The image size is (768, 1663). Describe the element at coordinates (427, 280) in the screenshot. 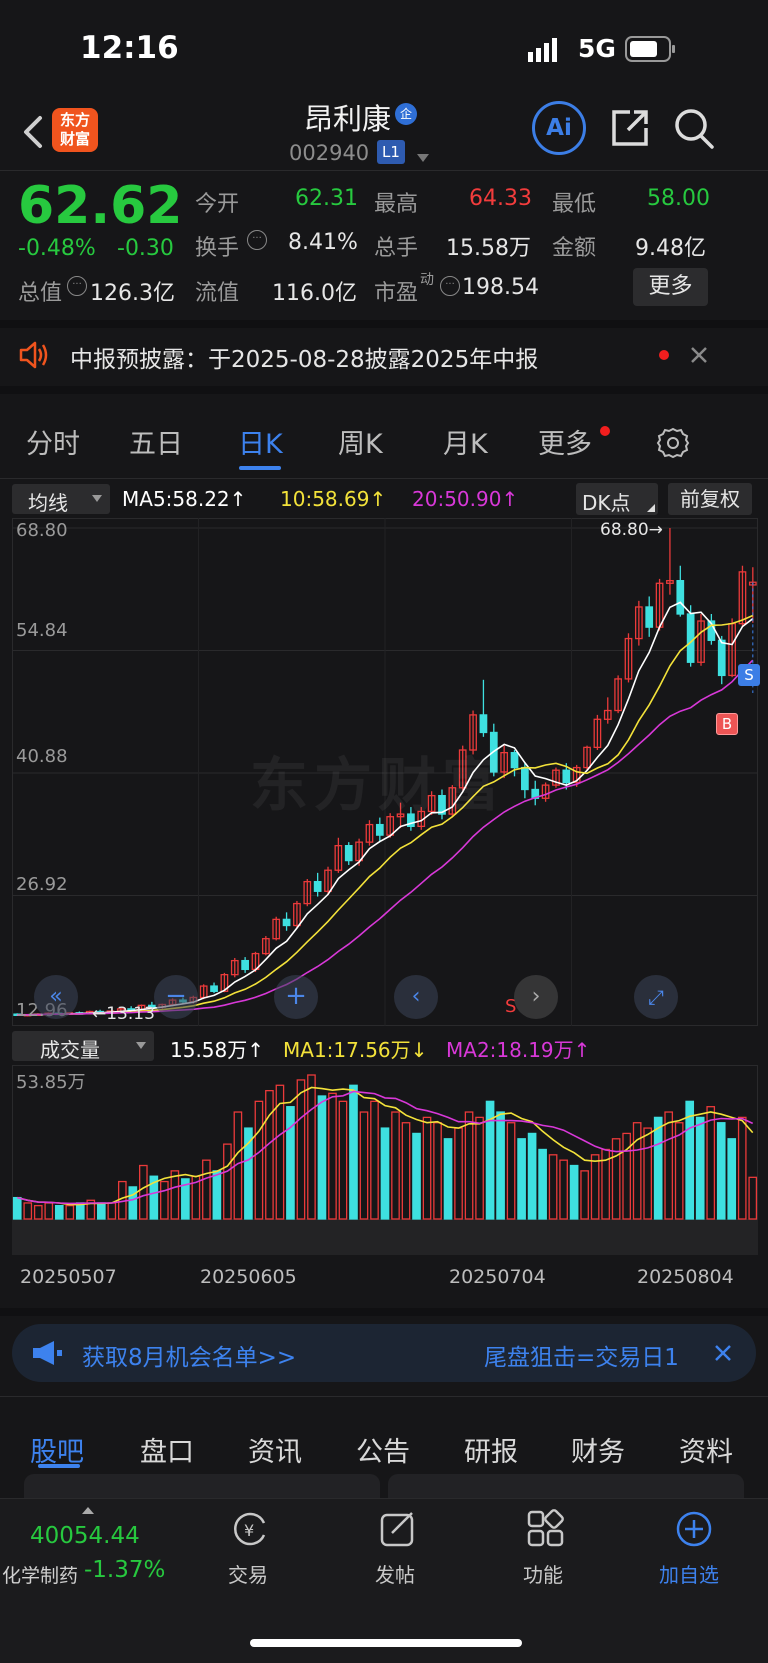

I see `pe-sup: 动` at that location.